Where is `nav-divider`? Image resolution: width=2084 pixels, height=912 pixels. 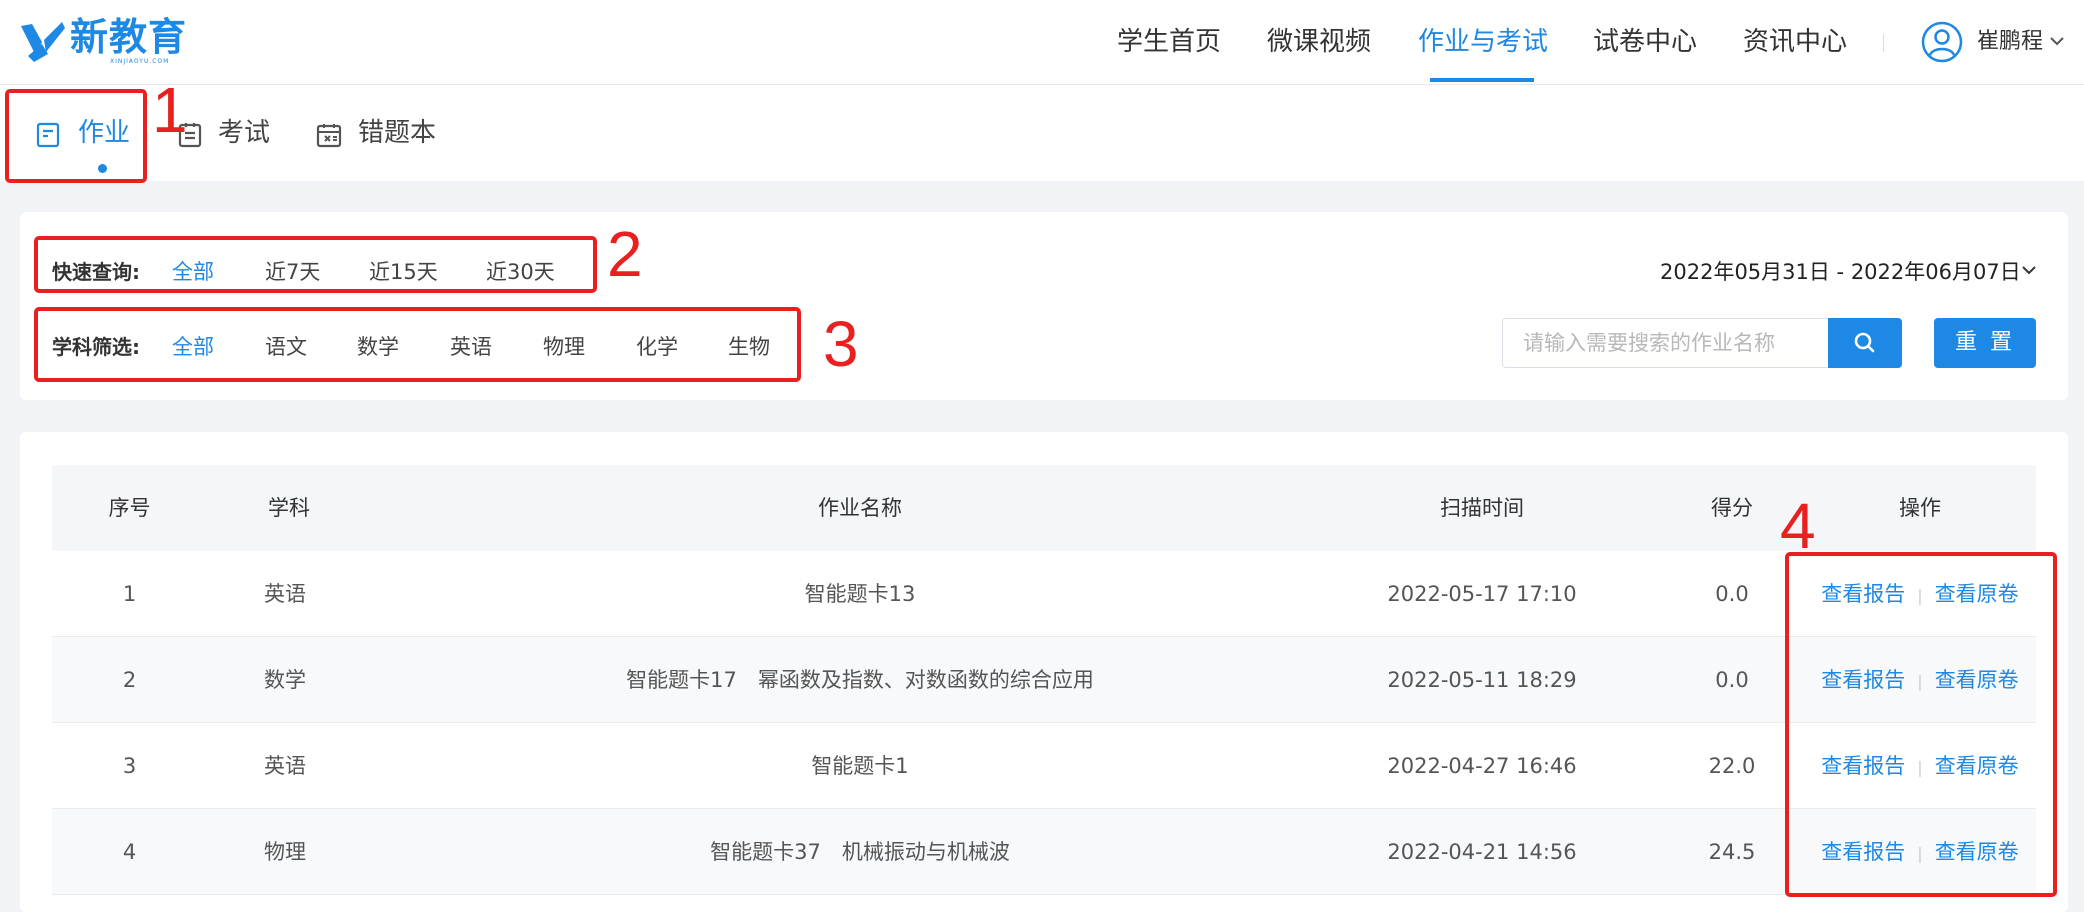
nav-divider is located at coordinates (1883, 43).